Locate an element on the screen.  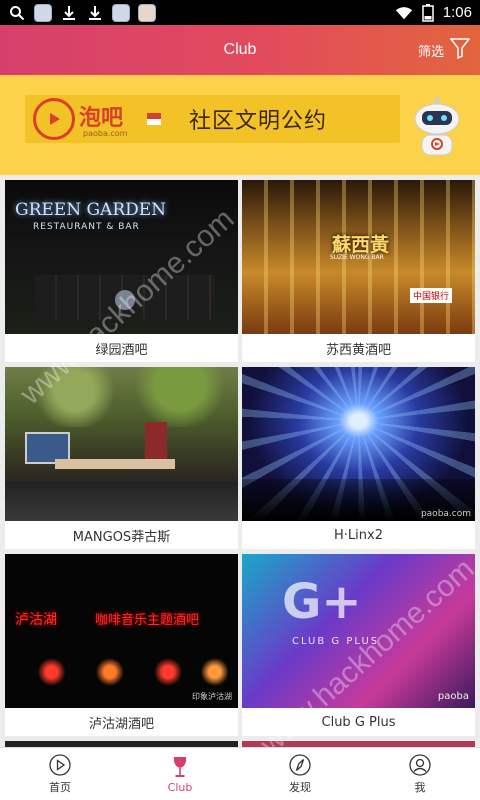
flag-icon is located at coordinates (154, 119).